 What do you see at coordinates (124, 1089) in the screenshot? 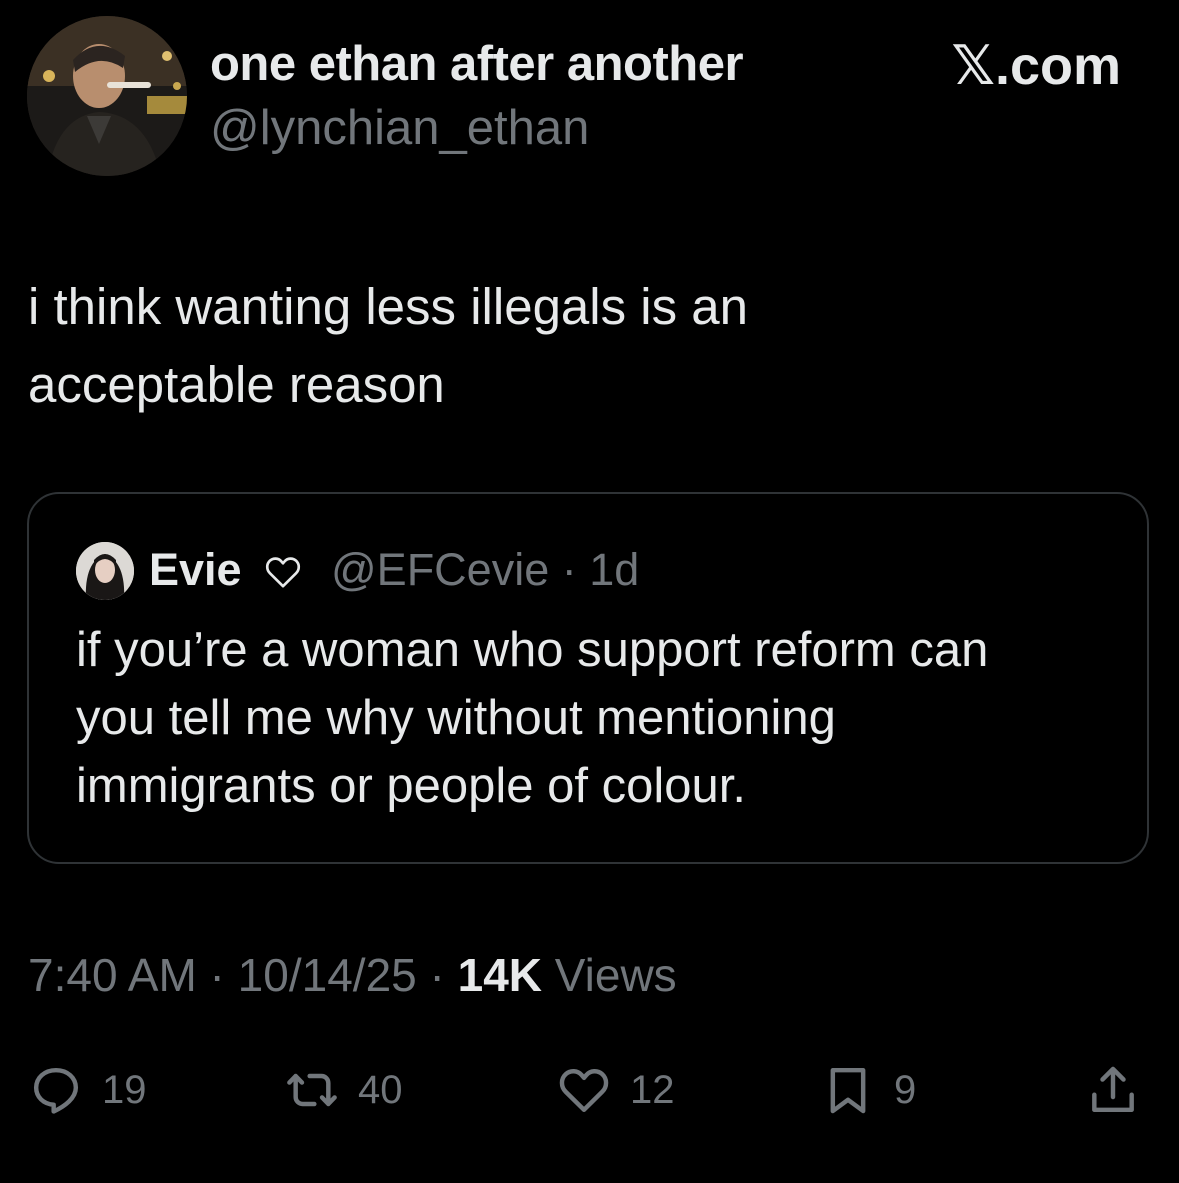
I see `reply-count: 19` at bounding box center [124, 1089].